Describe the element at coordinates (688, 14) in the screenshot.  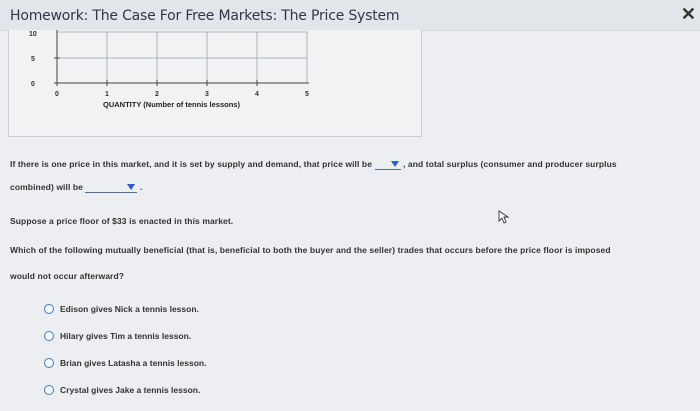
I see `close-icon: ✕` at that location.